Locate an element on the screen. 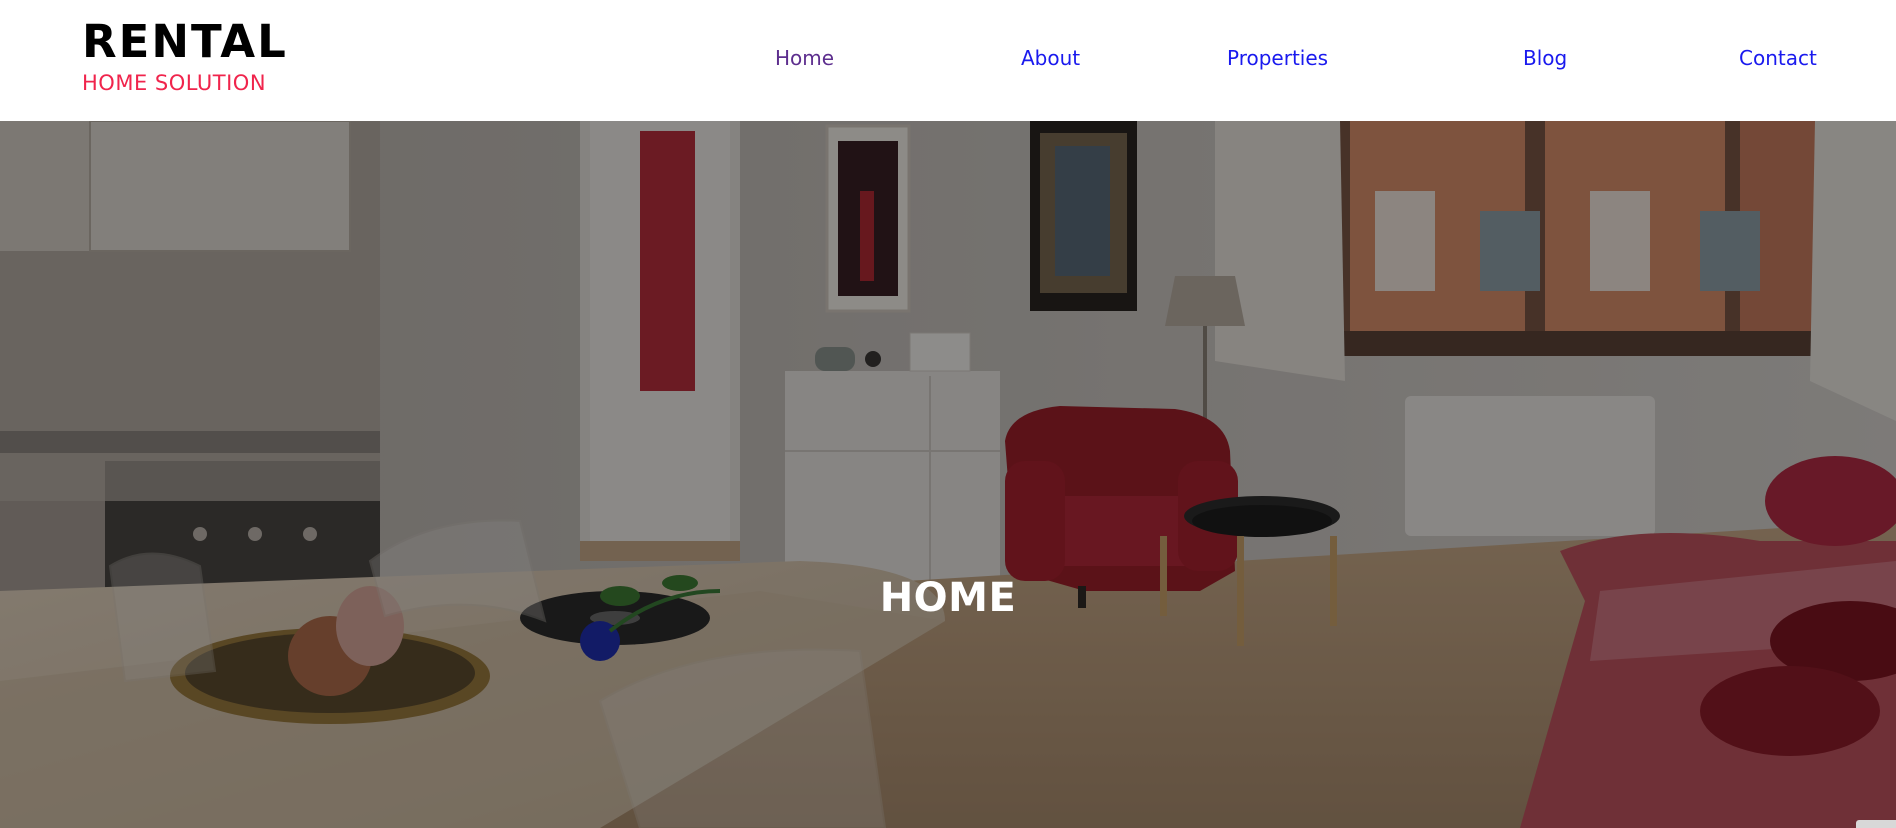  hero-title: HOME is located at coordinates (948, 598).